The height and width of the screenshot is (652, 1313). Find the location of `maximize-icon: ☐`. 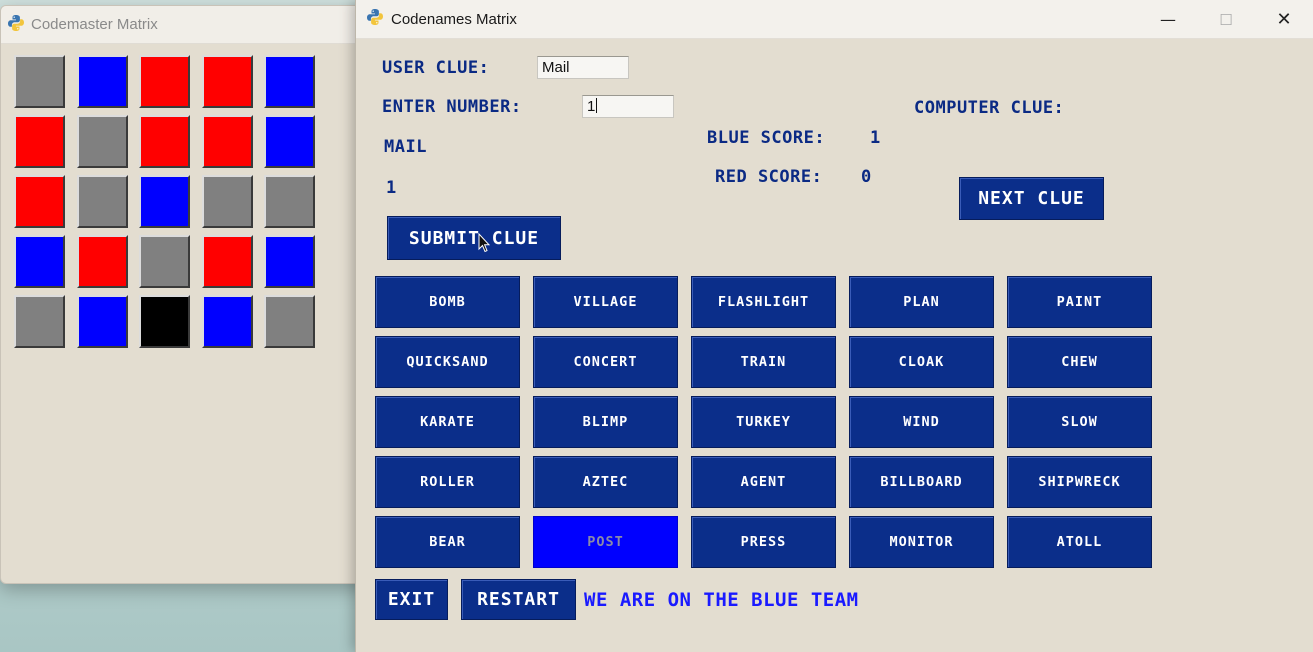

maximize-icon: ☐ is located at coordinates (1226, 19).